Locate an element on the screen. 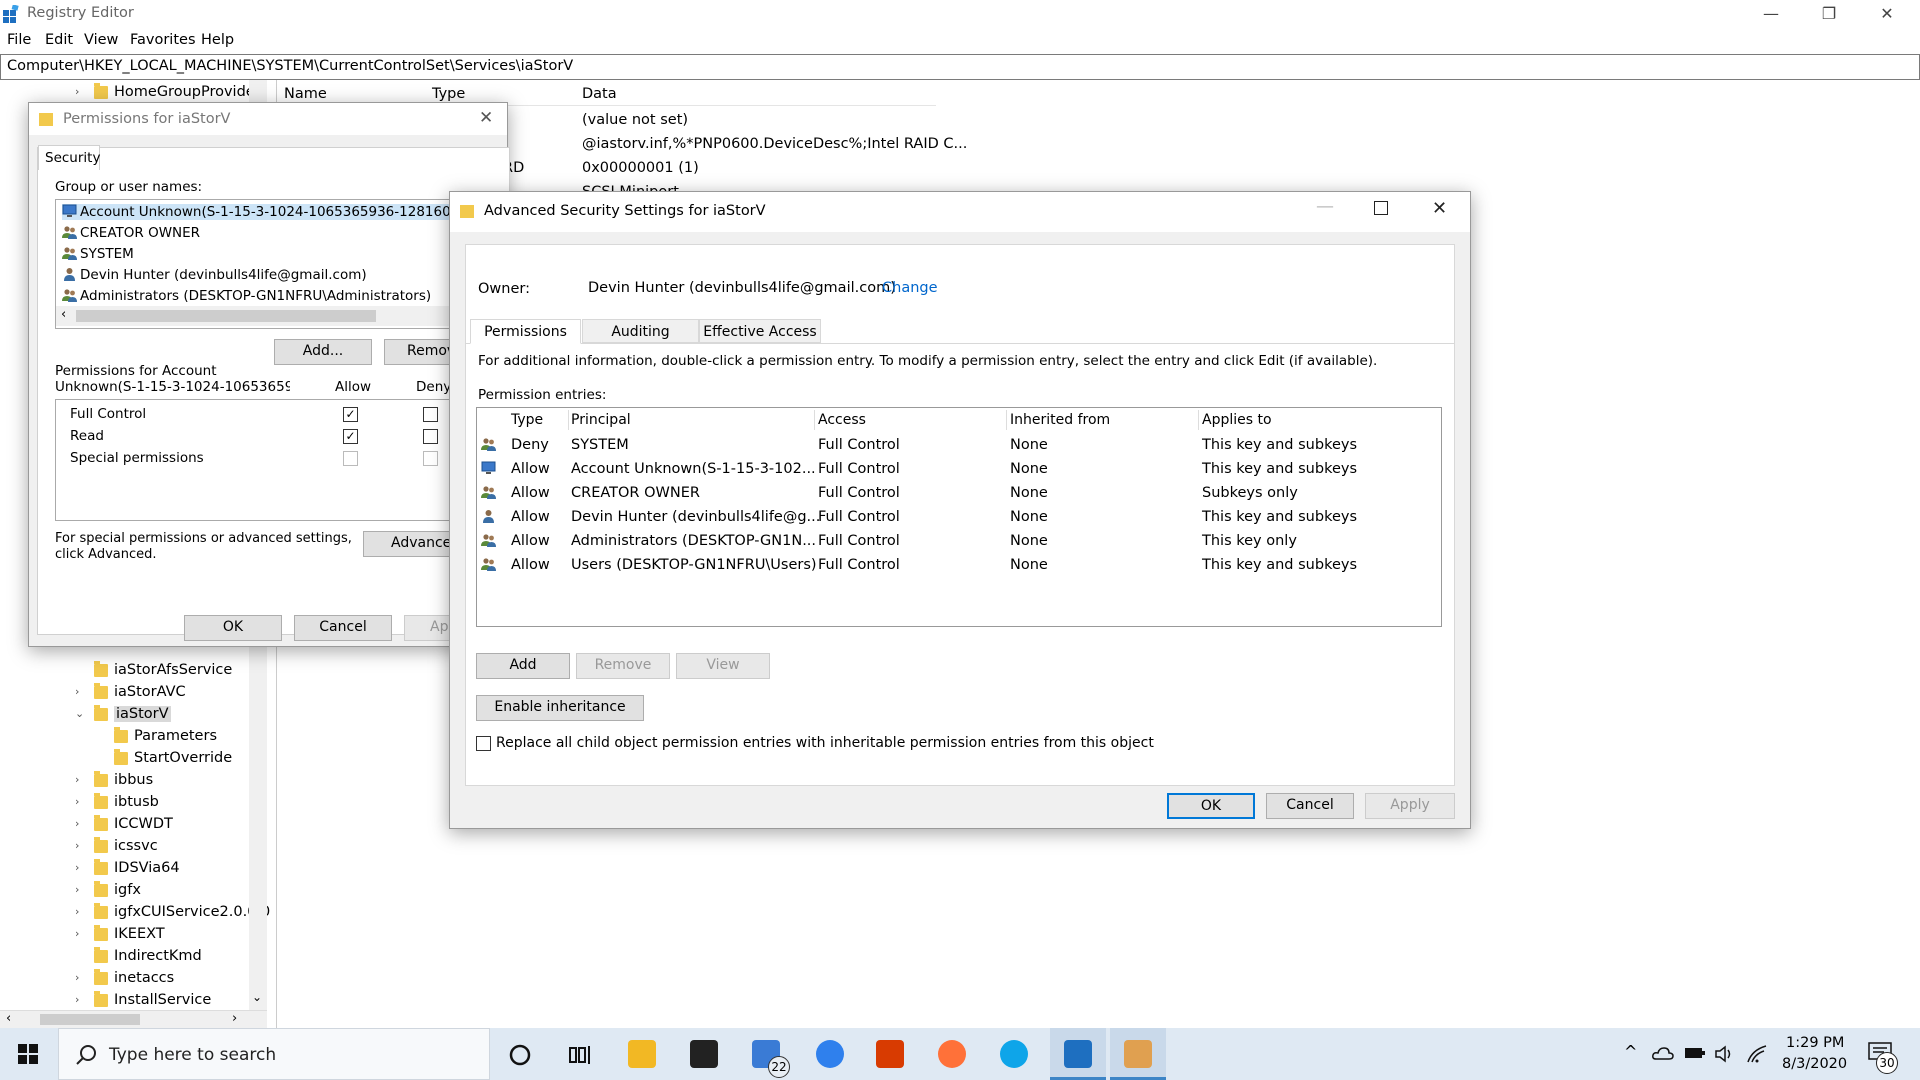  menu-view: View is located at coordinates (101, 40).